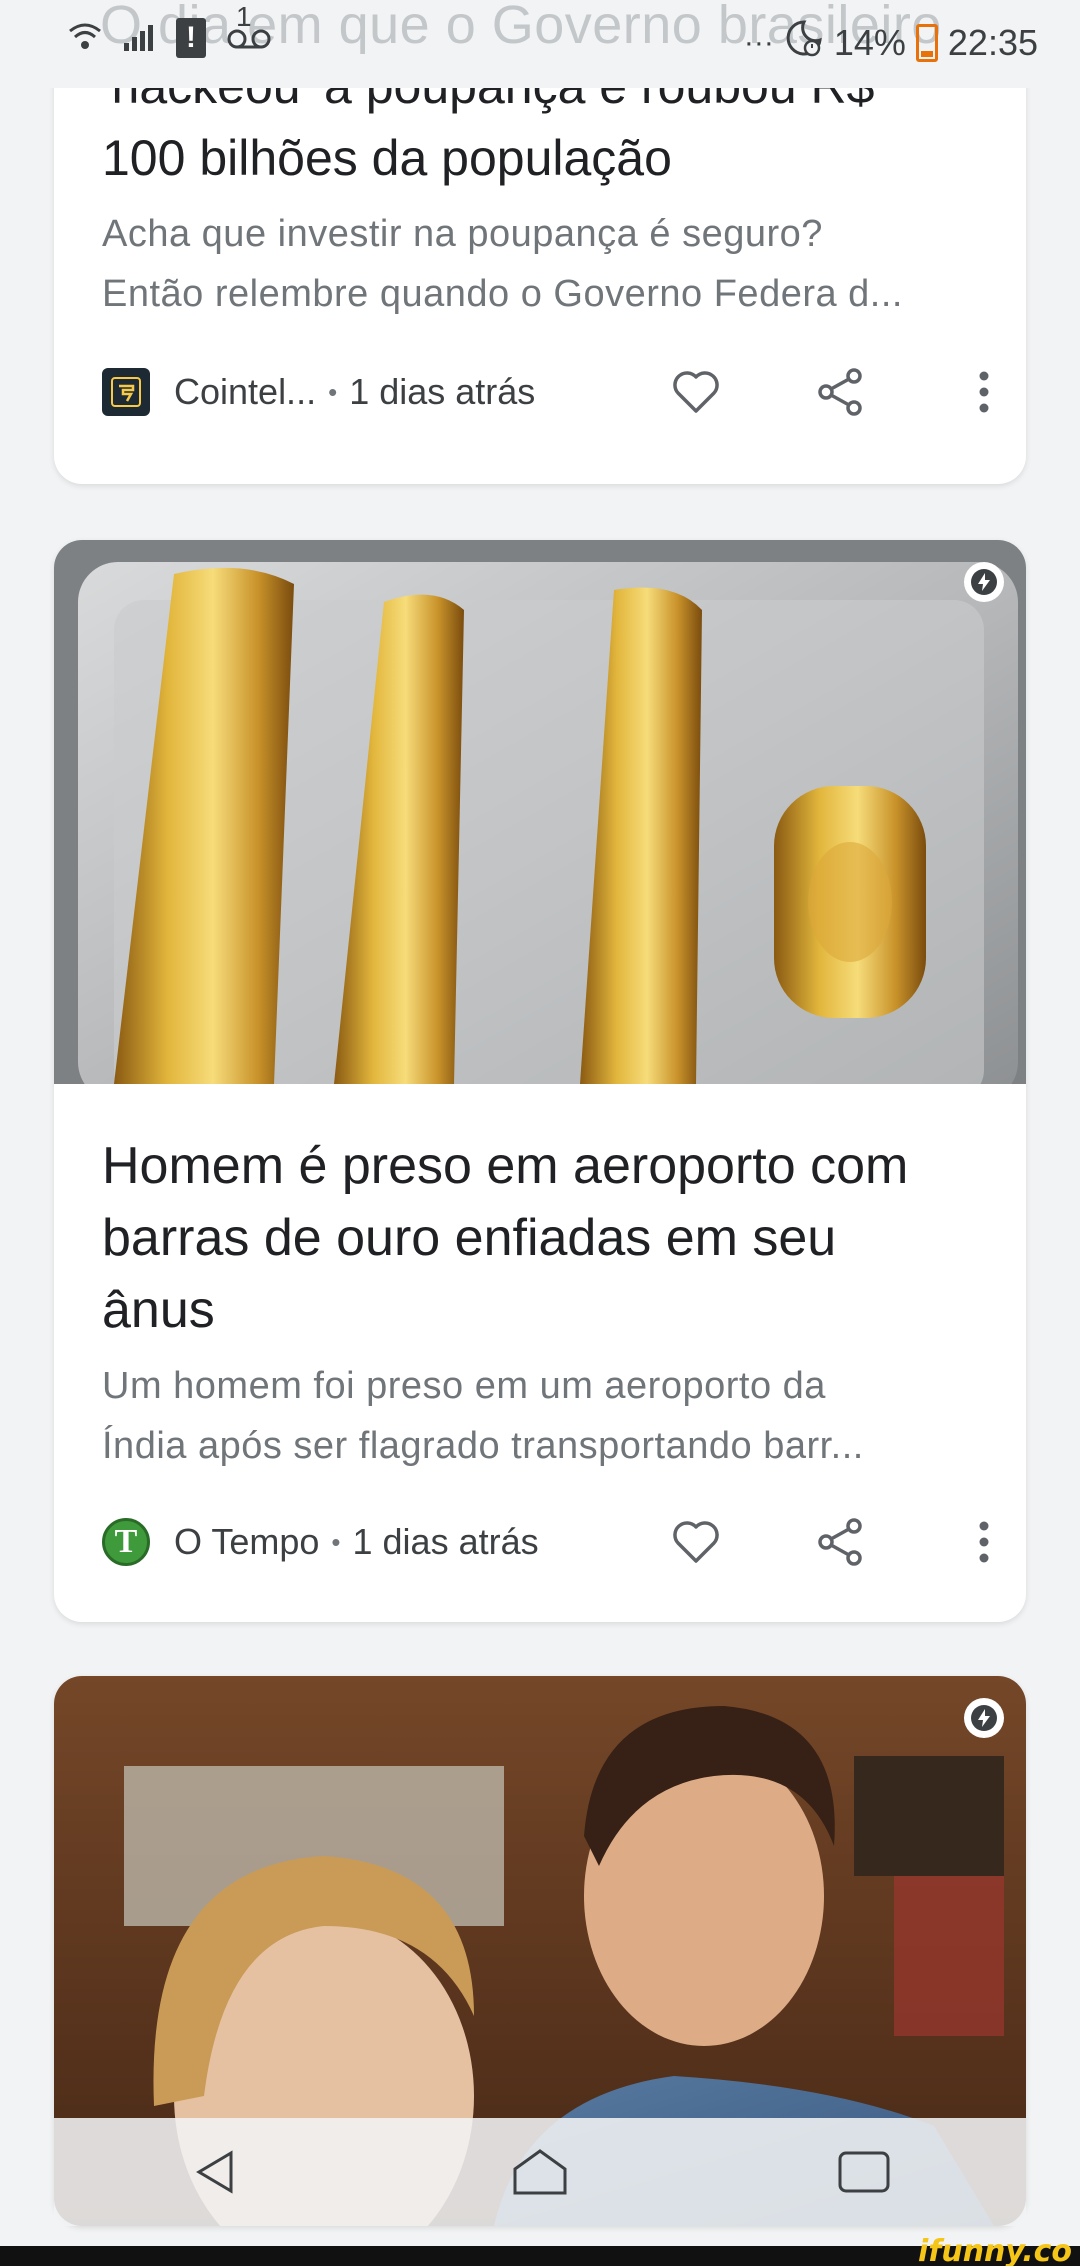  What do you see at coordinates (85, 38) in the screenshot?
I see `wifi-icon` at bounding box center [85, 38].